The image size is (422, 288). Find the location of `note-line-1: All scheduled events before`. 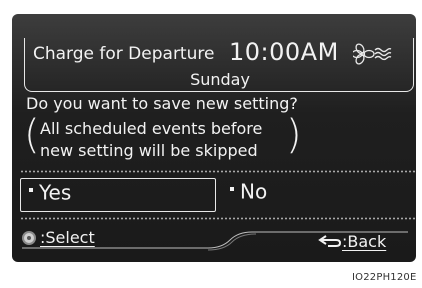

note-line-1: All scheduled events before is located at coordinates (151, 128).